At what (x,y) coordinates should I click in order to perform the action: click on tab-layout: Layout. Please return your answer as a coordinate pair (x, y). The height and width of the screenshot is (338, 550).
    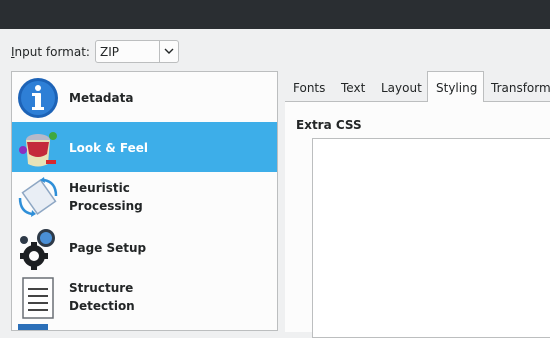
    Looking at the image, I should click on (401, 88).